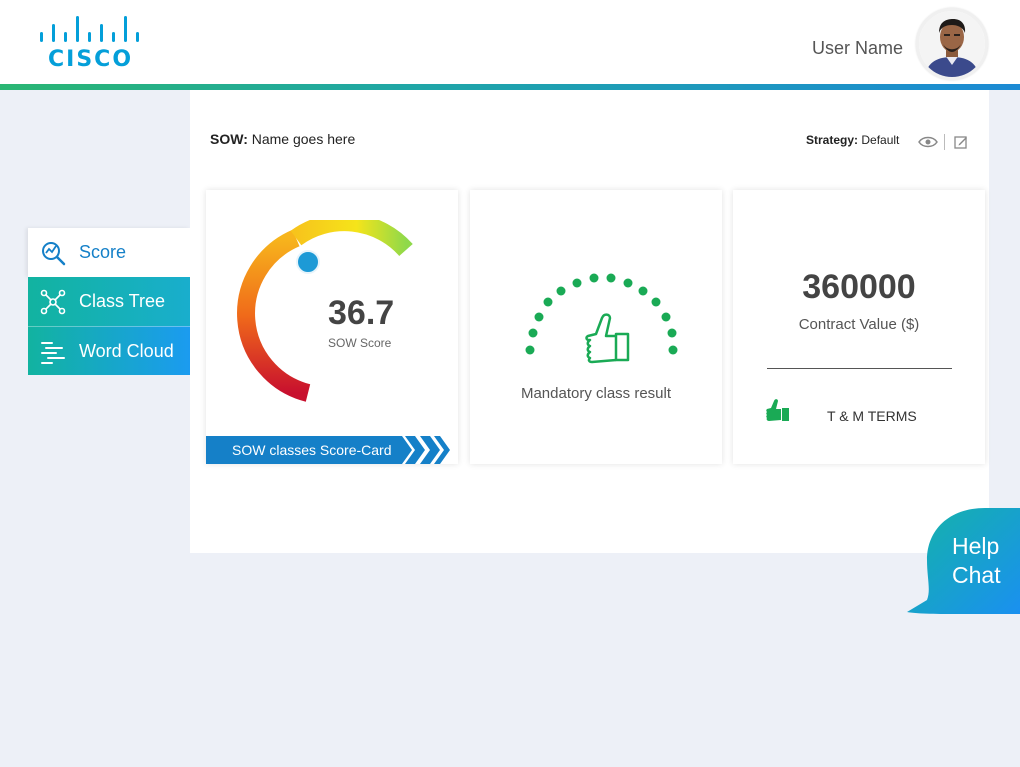 The height and width of the screenshot is (767, 1020). Describe the element at coordinates (872, 416) in the screenshot. I see `tm-terms-label: T & M TERMS` at that location.